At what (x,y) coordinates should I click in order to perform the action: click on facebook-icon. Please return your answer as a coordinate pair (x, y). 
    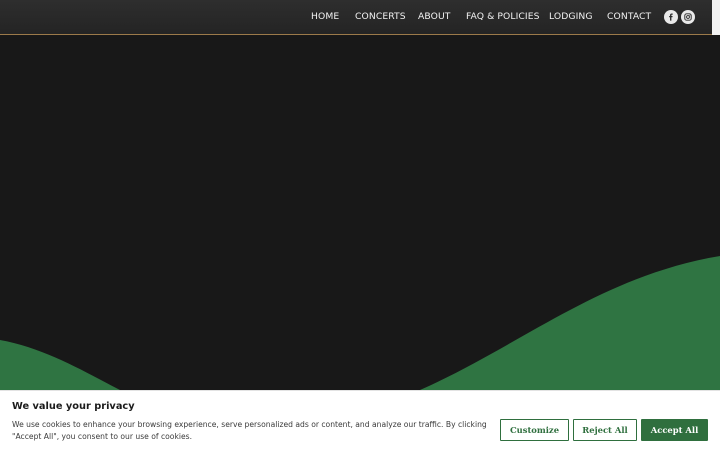
    Looking at the image, I should click on (671, 17).